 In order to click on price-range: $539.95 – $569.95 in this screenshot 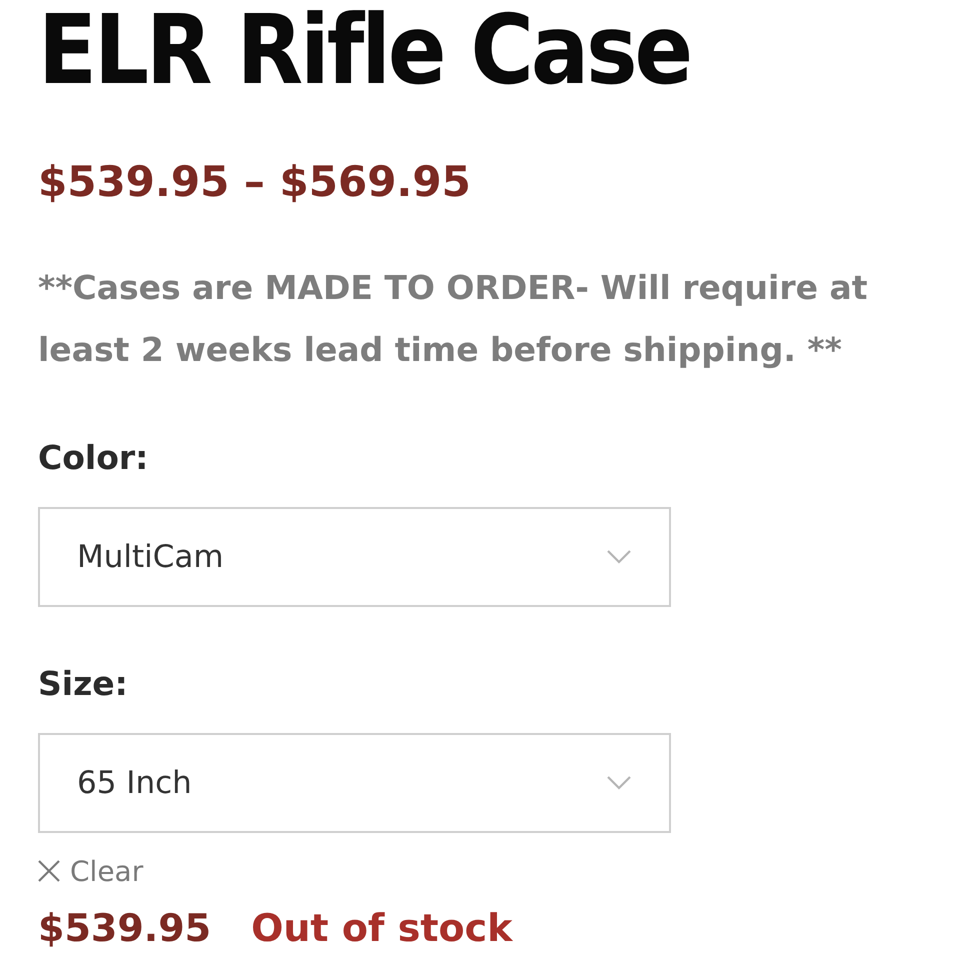, I will do `click(254, 182)`.